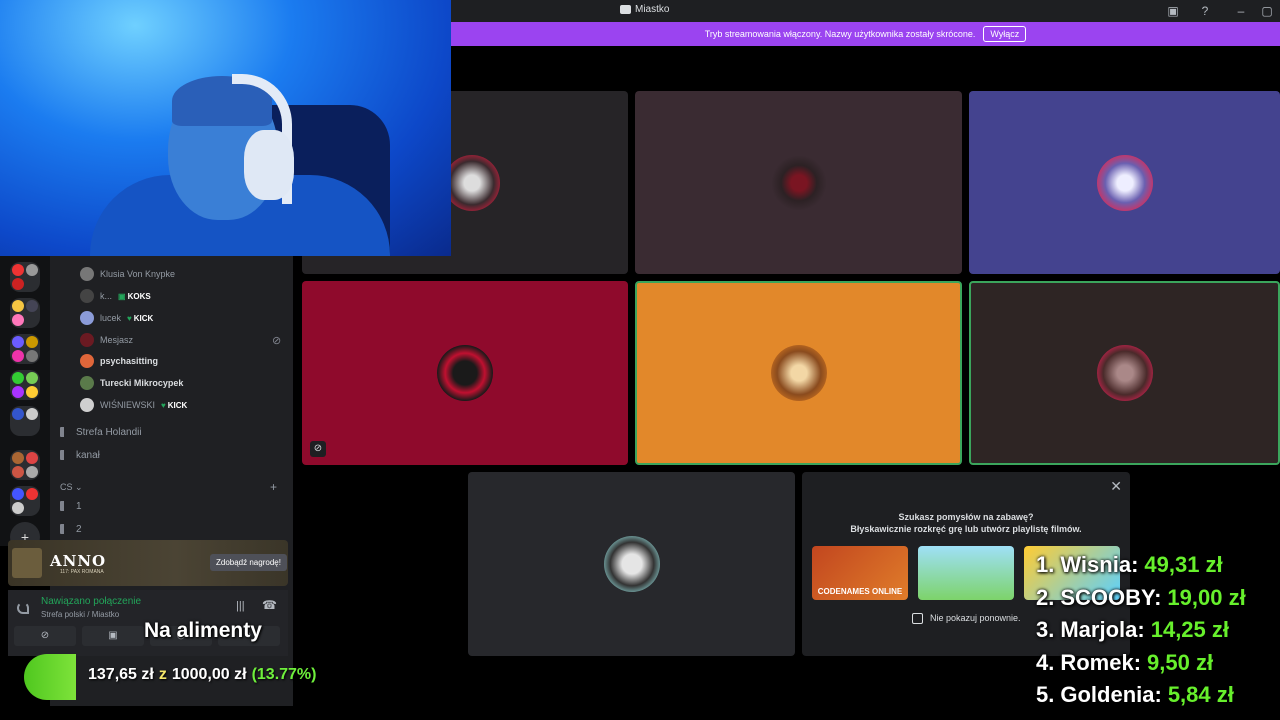 The image size is (1280, 720). What do you see at coordinates (116, 318) in the screenshot?
I see `voice-user: lucek ♥ KICK` at bounding box center [116, 318].